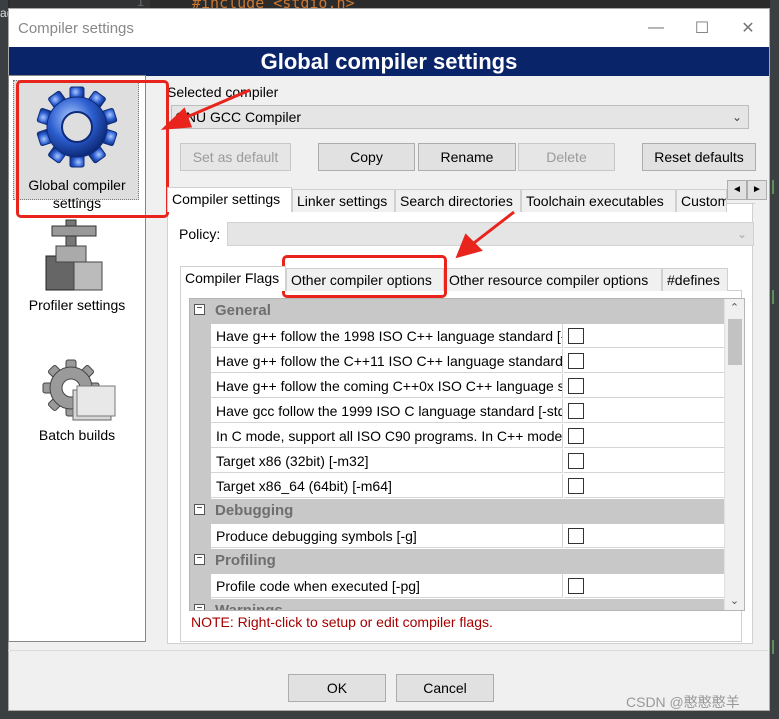  What do you see at coordinates (387, 586) in the screenshot?
I see `flag-label: Profile code when executed [-pg]` at bounding box center [387, 586].